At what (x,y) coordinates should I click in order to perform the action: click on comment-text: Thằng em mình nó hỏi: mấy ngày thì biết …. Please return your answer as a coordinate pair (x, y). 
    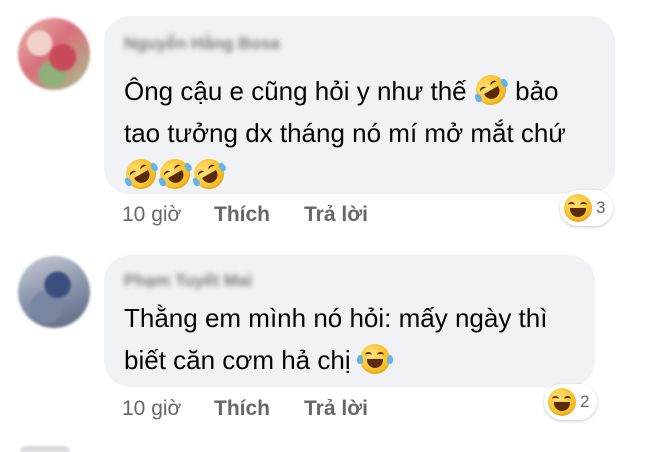
    Looking at the image, I should click on (335, 339).